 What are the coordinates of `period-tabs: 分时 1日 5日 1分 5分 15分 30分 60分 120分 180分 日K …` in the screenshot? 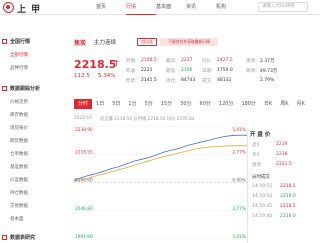 It's located at (191, 104).